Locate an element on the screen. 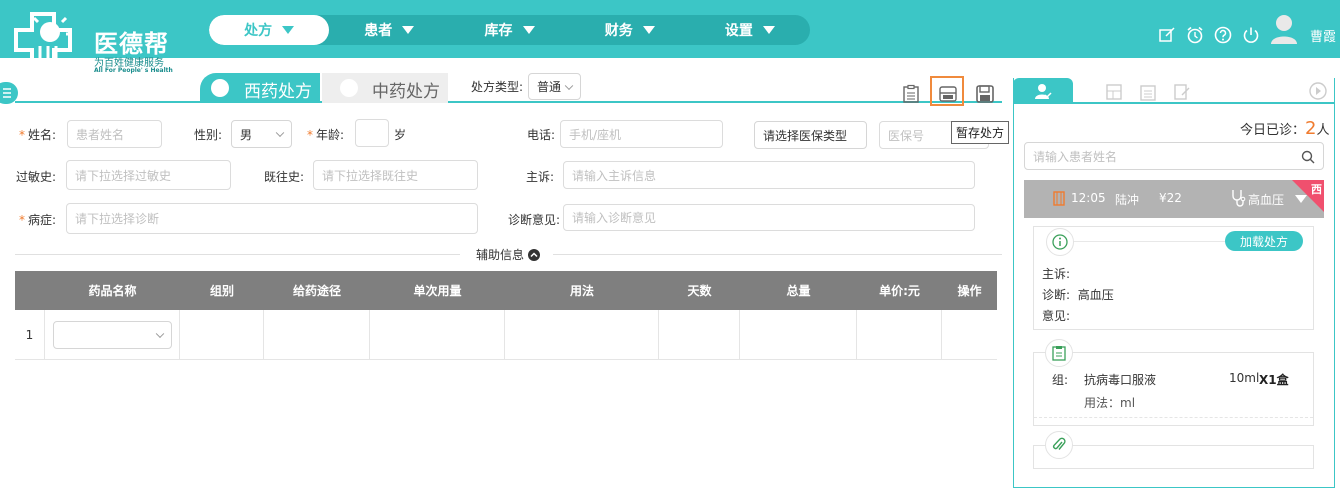 The height and width of the screenshot is (488, 1340). logo-mark-icon is located at coordinates (43, 43).